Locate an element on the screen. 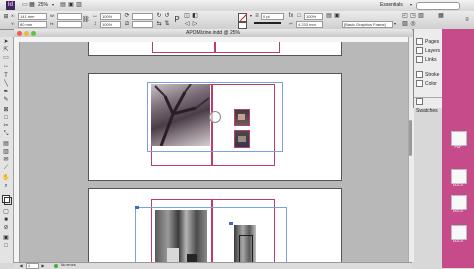  select-next-icon: ▷ is located at coordinates (195, 24).